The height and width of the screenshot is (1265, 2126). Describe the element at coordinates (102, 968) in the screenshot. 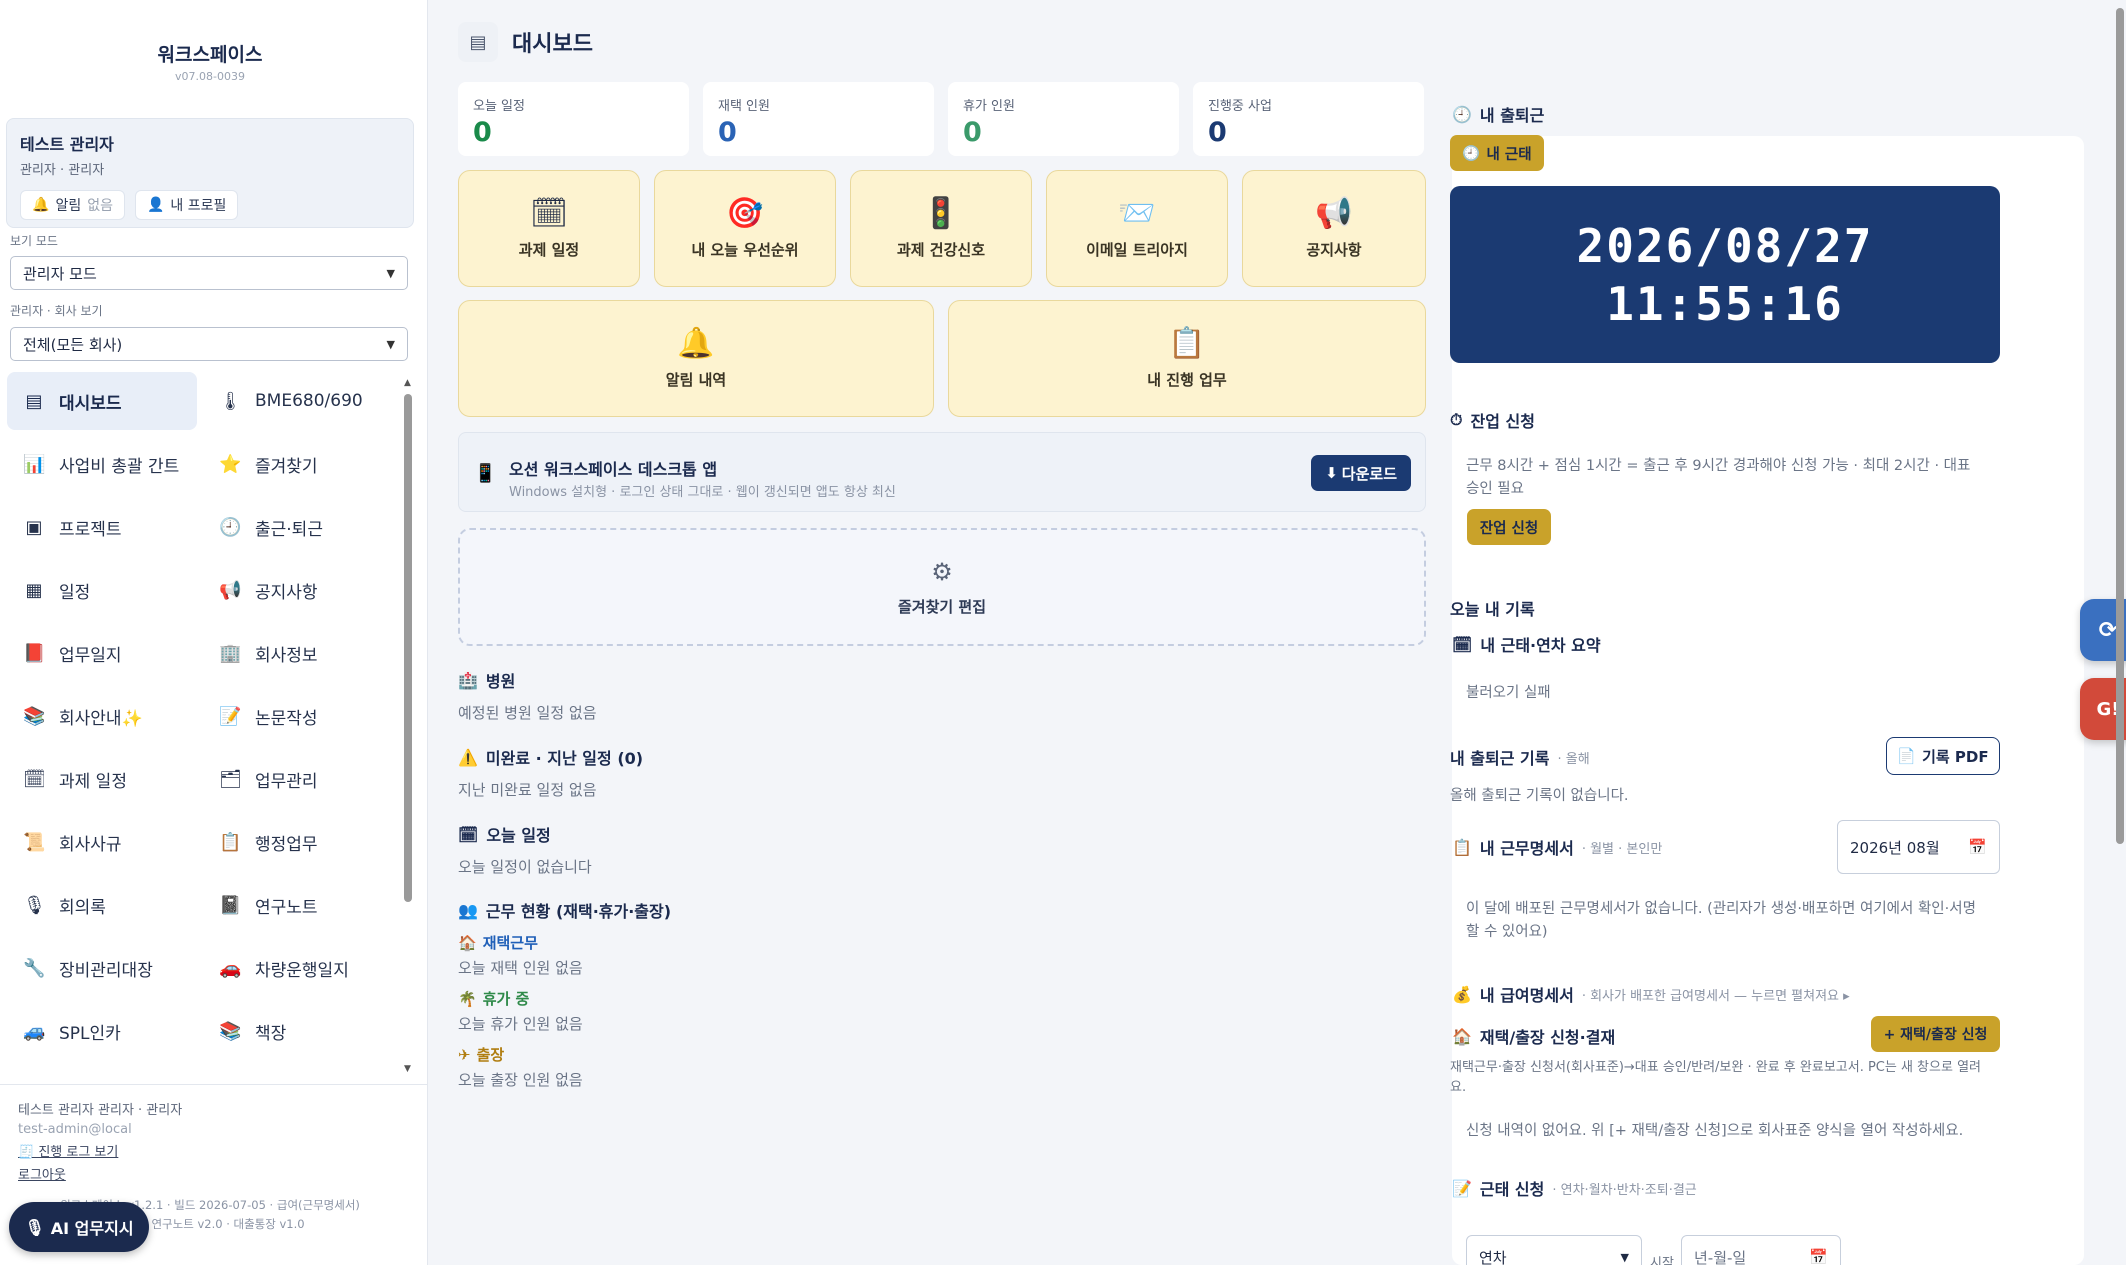

I see `sidebar-item-equipment: 🔧 장비관리대장` at that location.